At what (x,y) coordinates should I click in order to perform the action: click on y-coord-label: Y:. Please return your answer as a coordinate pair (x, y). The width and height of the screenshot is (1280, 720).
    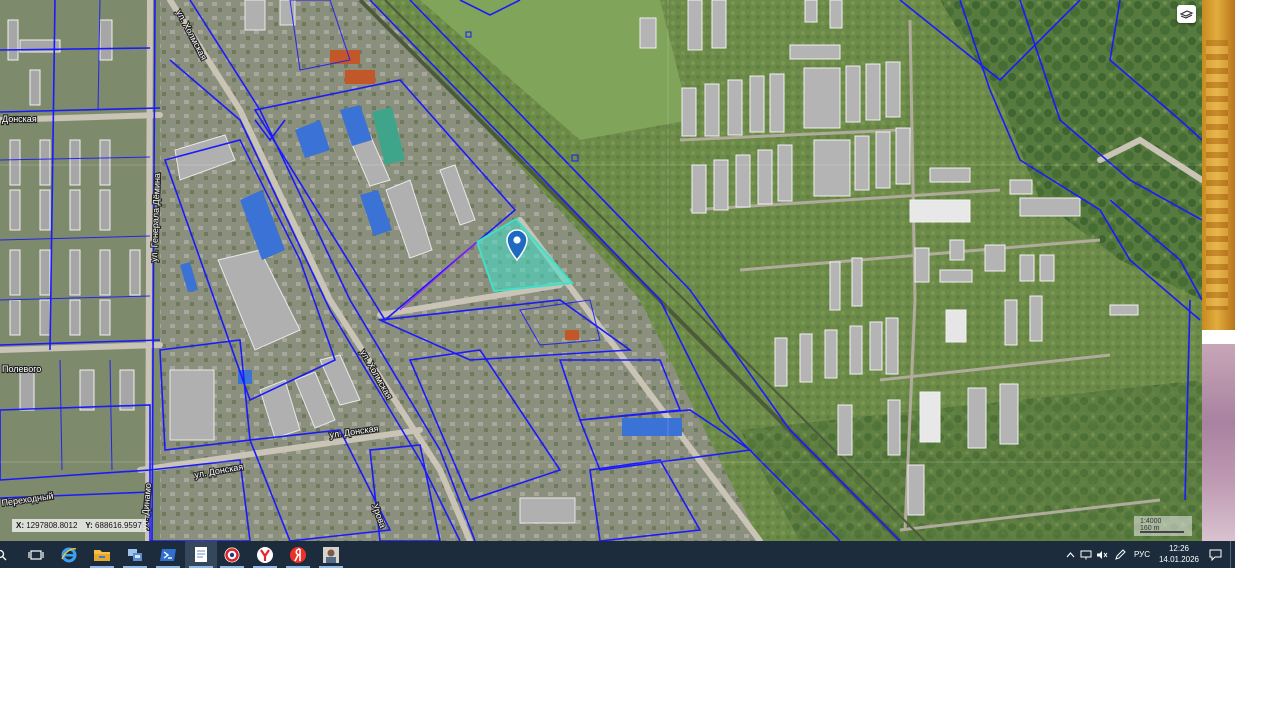
    Looking at the image, I should click on (89, 525).